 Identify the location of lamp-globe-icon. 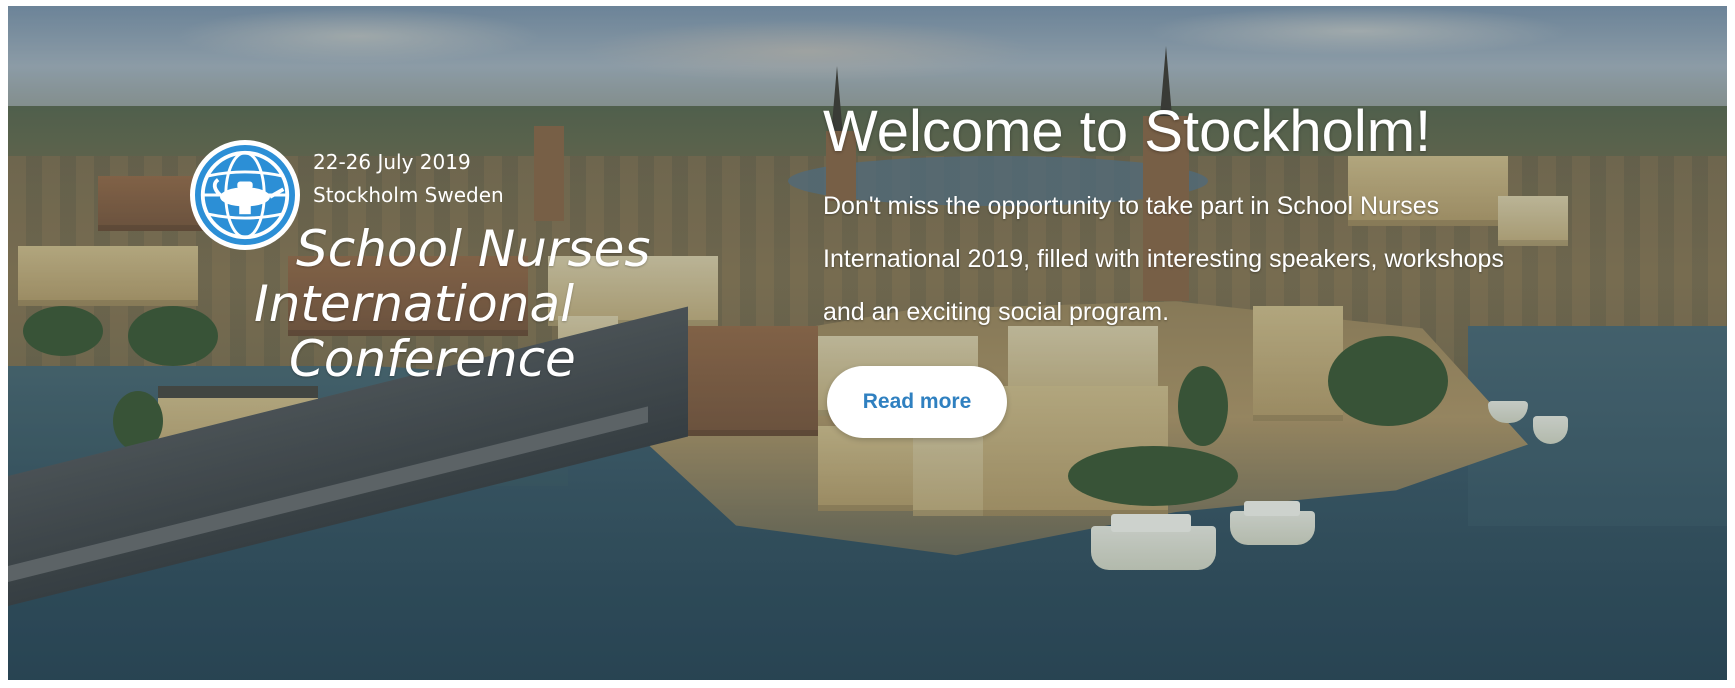
(245, 195).